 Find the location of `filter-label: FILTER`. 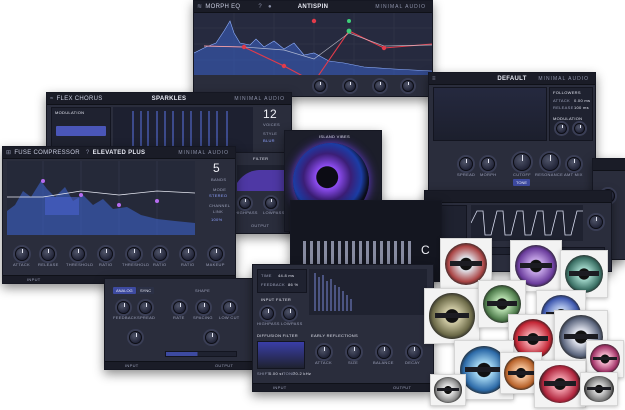

filter-label: FILTER is located at coordinates (261, 158).